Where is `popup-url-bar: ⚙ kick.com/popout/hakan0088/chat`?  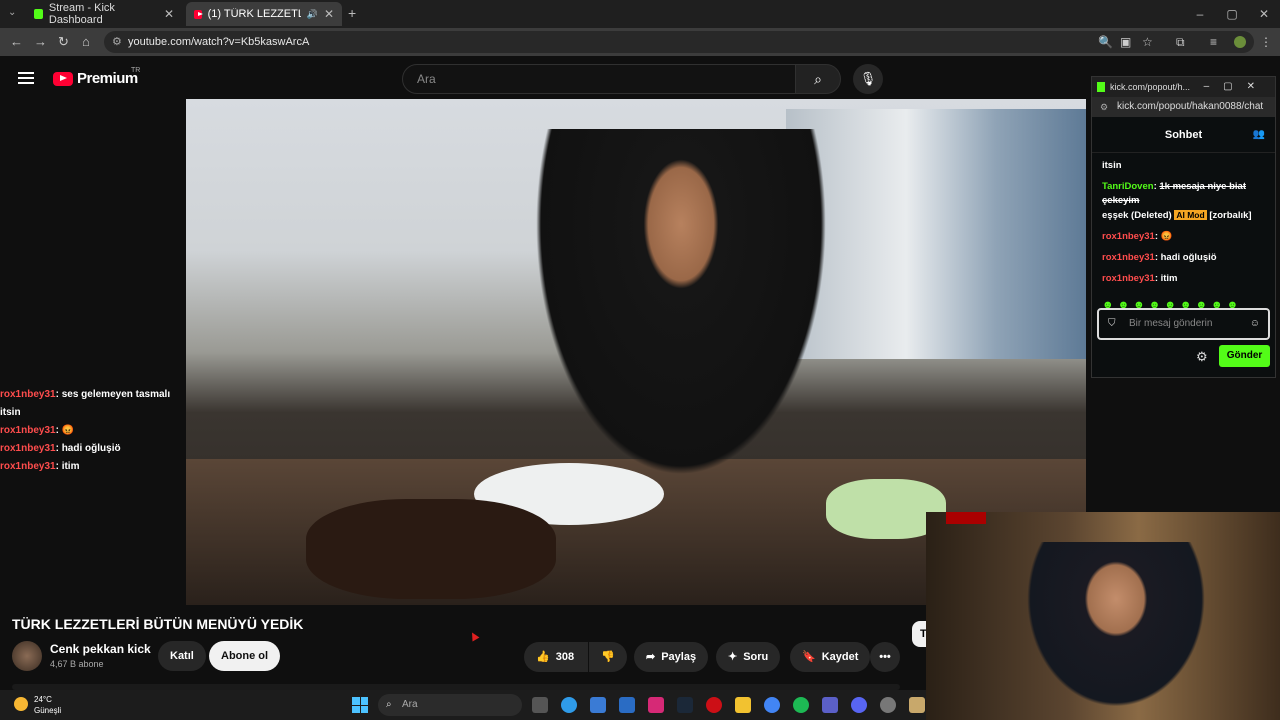 popup-url-bar: ⚙ kick.com/popout/hakan0088/chat is located at coordinates (1183, 107).